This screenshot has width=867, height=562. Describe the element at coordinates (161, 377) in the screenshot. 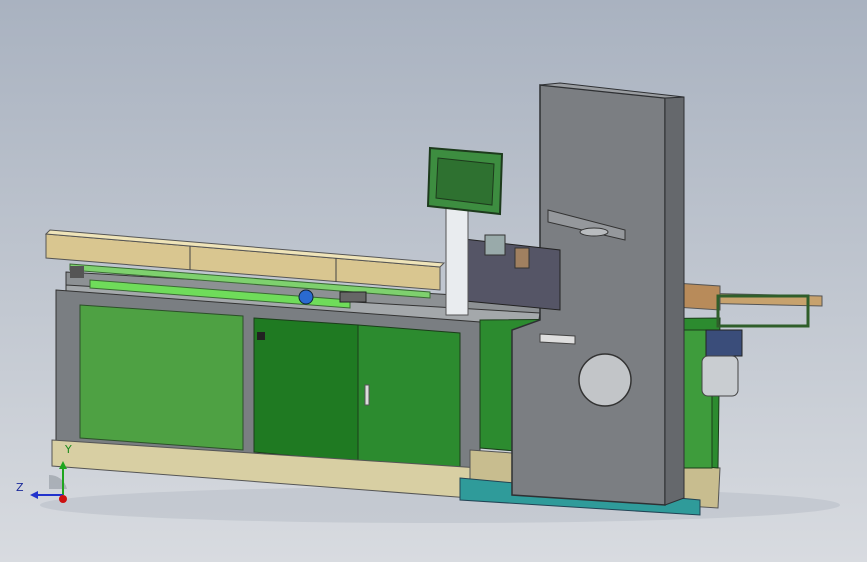

I see `cabinet-door-left` at that location.